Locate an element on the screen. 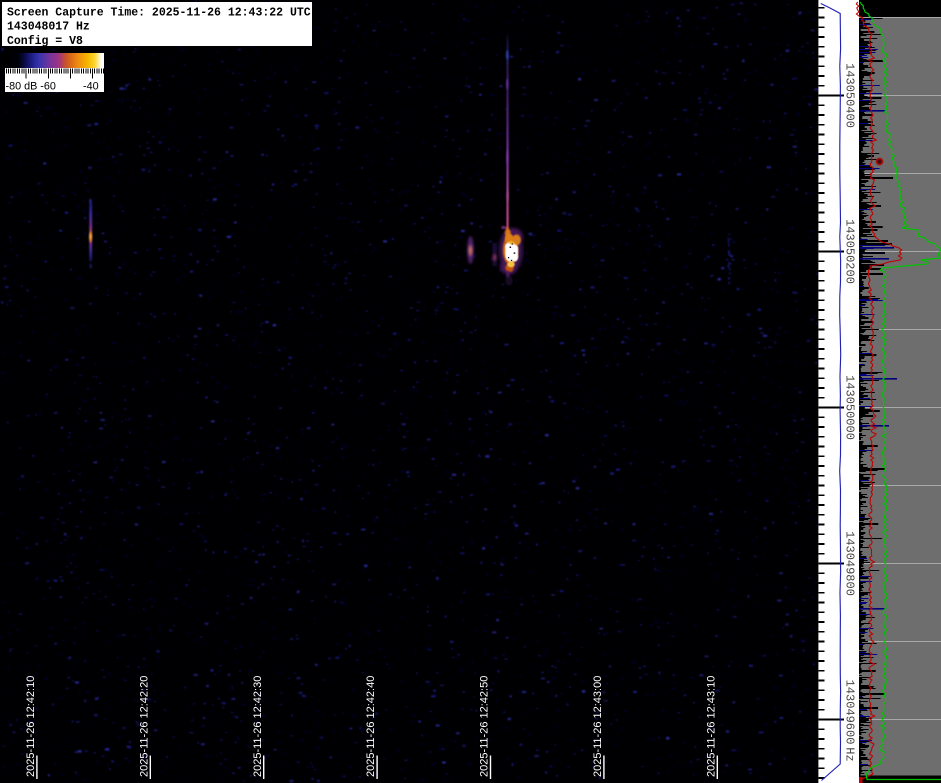 The width and height of the screenshot is (941, 783). svg-text: 2025-11-26 12:42:10 is located at coordinates (31, 726).